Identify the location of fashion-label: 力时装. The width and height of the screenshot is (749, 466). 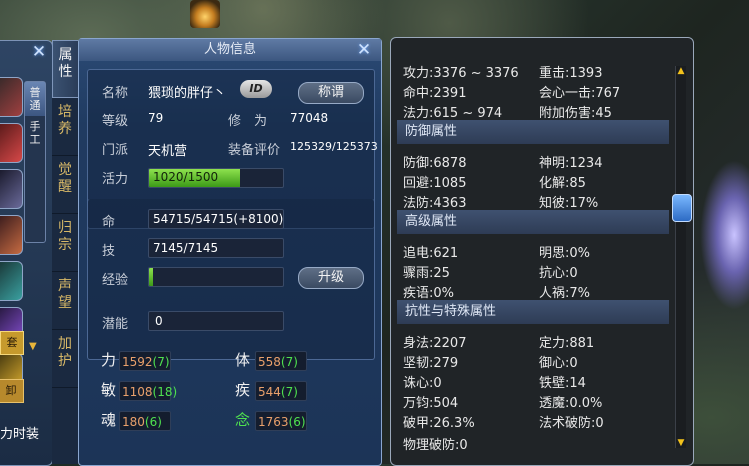
(20, 434).